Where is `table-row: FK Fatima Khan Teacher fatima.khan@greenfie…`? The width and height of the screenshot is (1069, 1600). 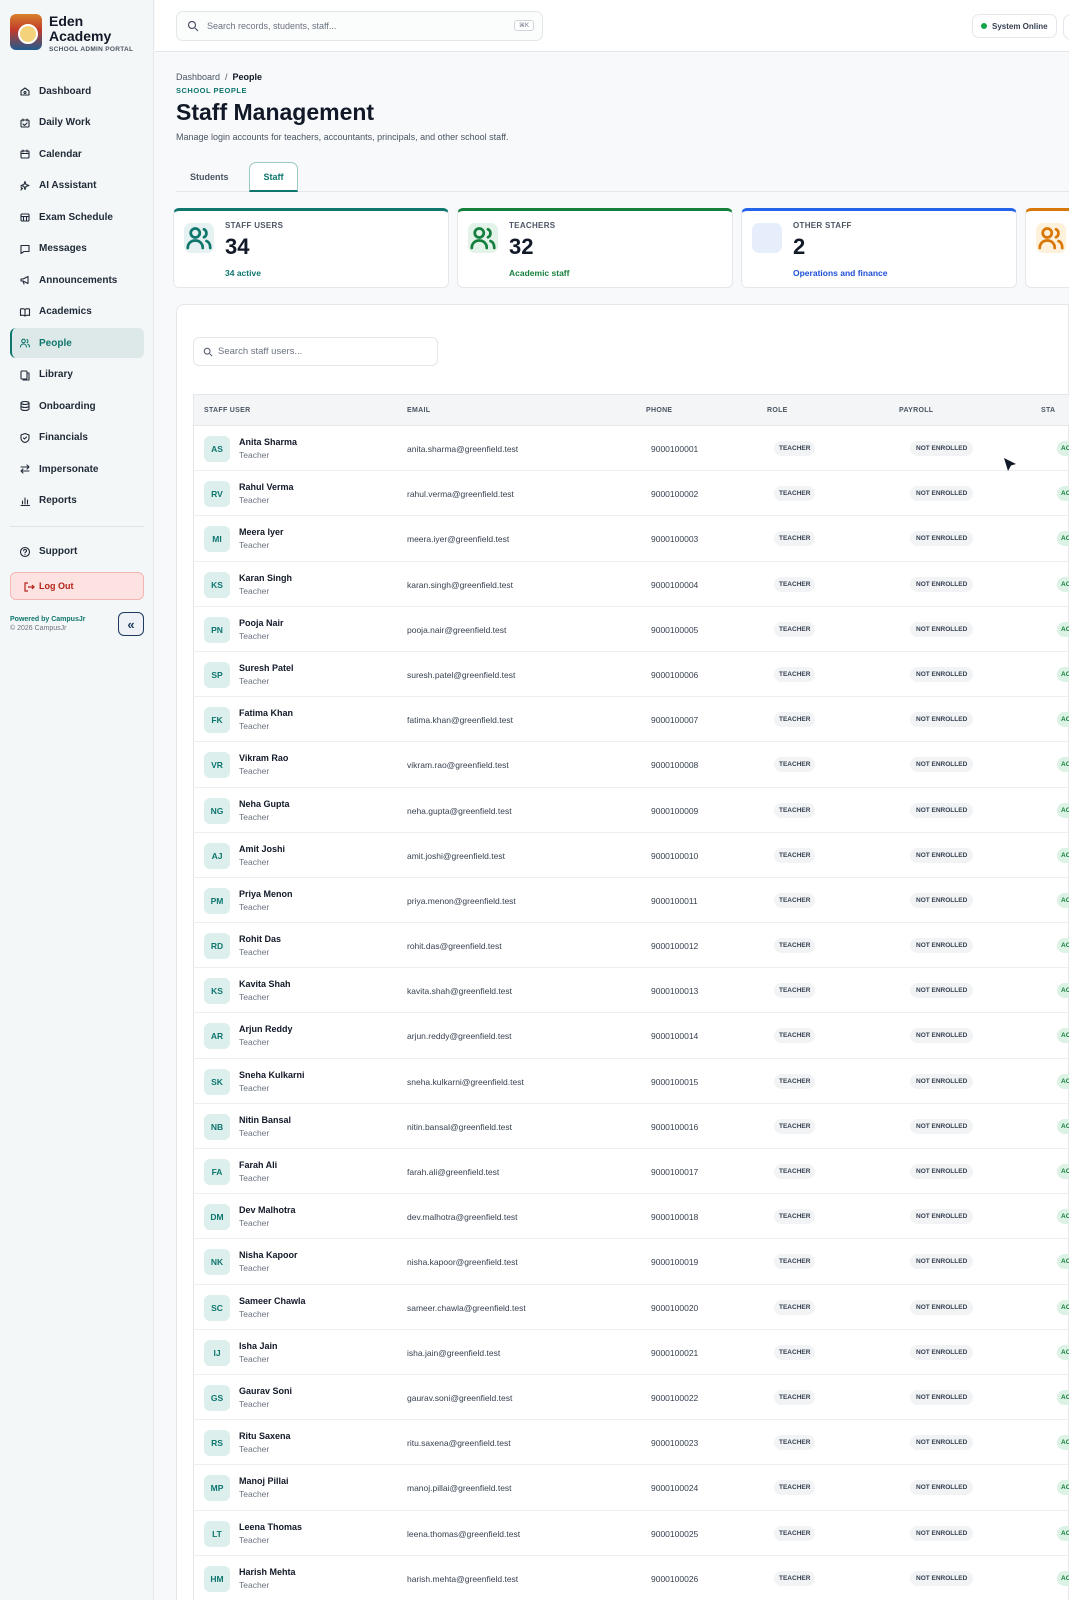
table-row: FK Fatima Khan Teacher fatima.khan@greenfie… is located at coordinates (631, 720).